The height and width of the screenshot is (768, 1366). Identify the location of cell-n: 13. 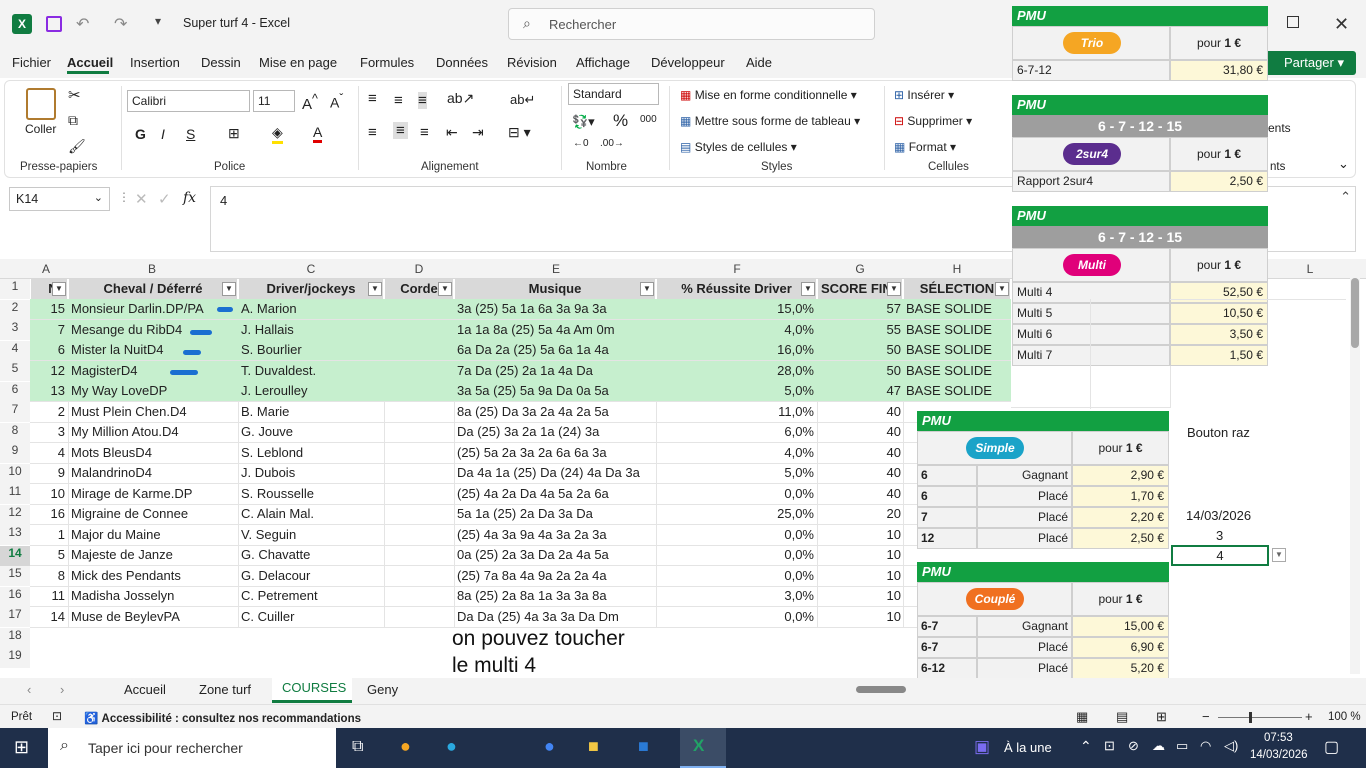
(48, 391).